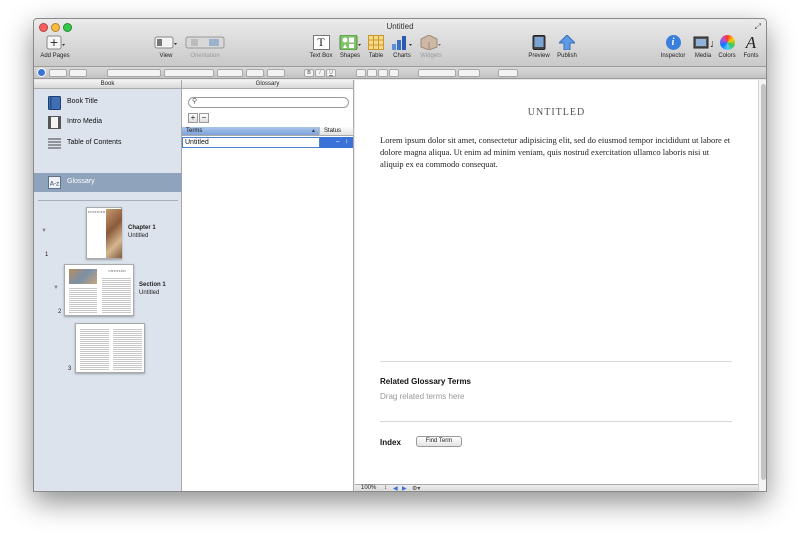 The height and width of the screenshot is (537, 800). I want to click on film-icon, so click(54, 122).